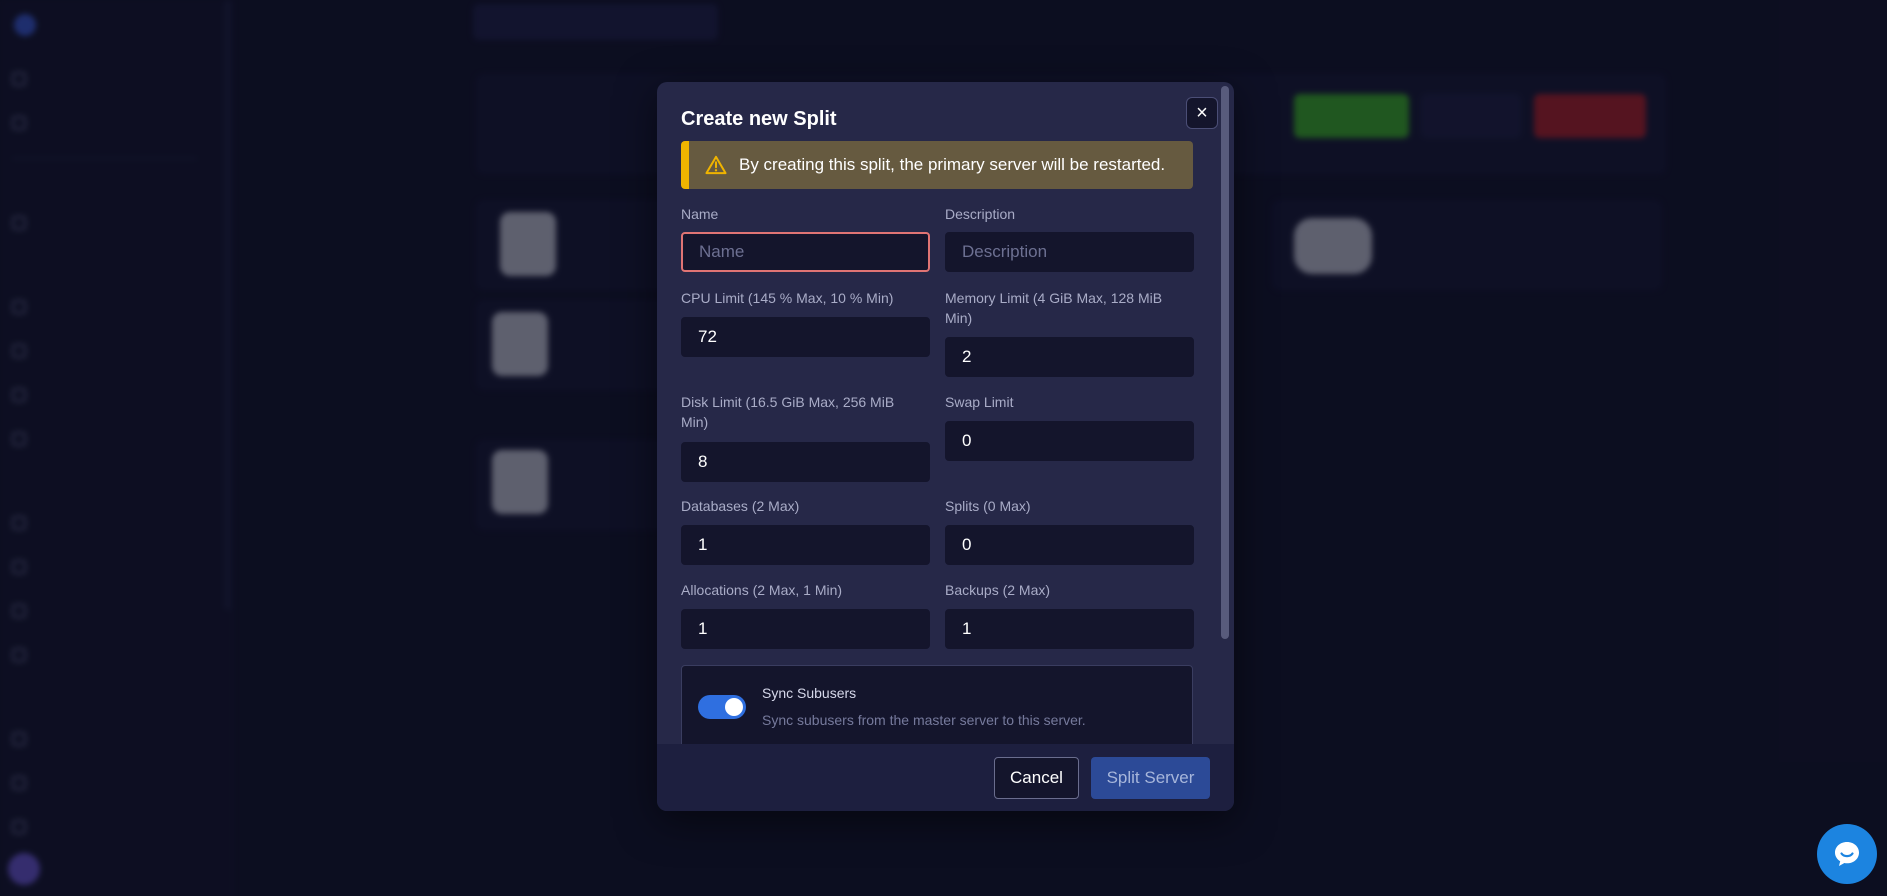  What do you see at coordinates (762, 590) in the screenshot?
I see `allocations-label: Allocations (2 Max, 1 Min)` at bounding box center [762, 590].